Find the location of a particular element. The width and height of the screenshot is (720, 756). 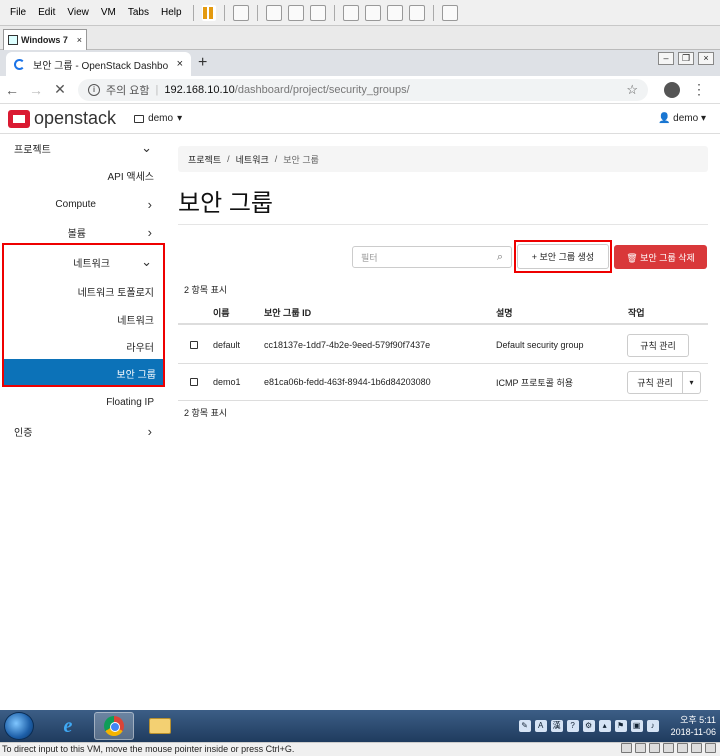

caret-down-icon: ▾ is located at coordinates (180, 118).